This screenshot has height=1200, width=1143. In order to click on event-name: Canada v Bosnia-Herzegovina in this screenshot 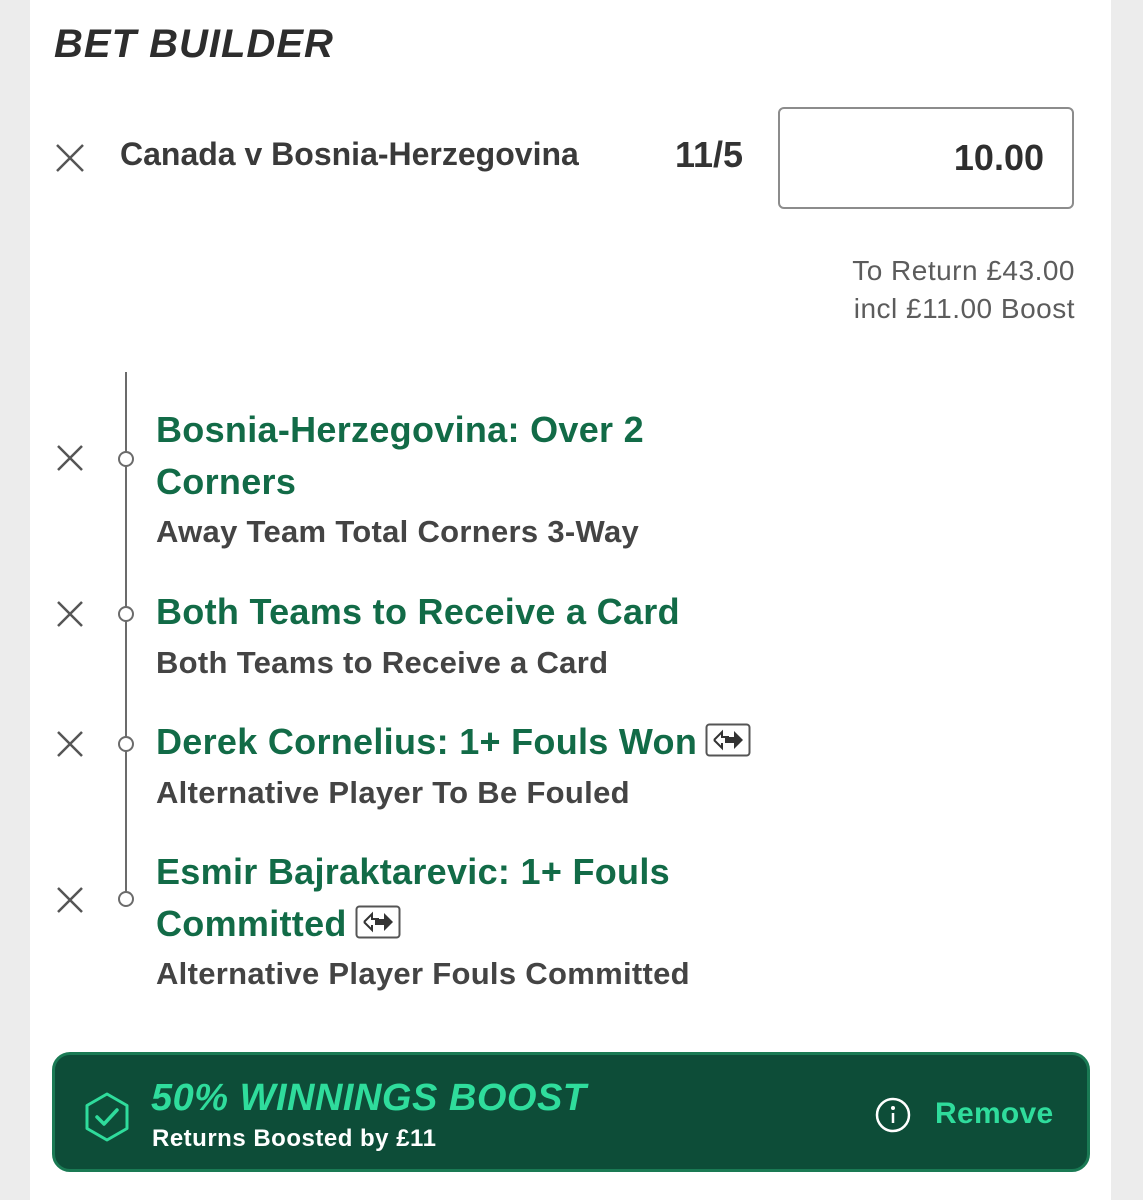, I will do `click(349, 154)`.